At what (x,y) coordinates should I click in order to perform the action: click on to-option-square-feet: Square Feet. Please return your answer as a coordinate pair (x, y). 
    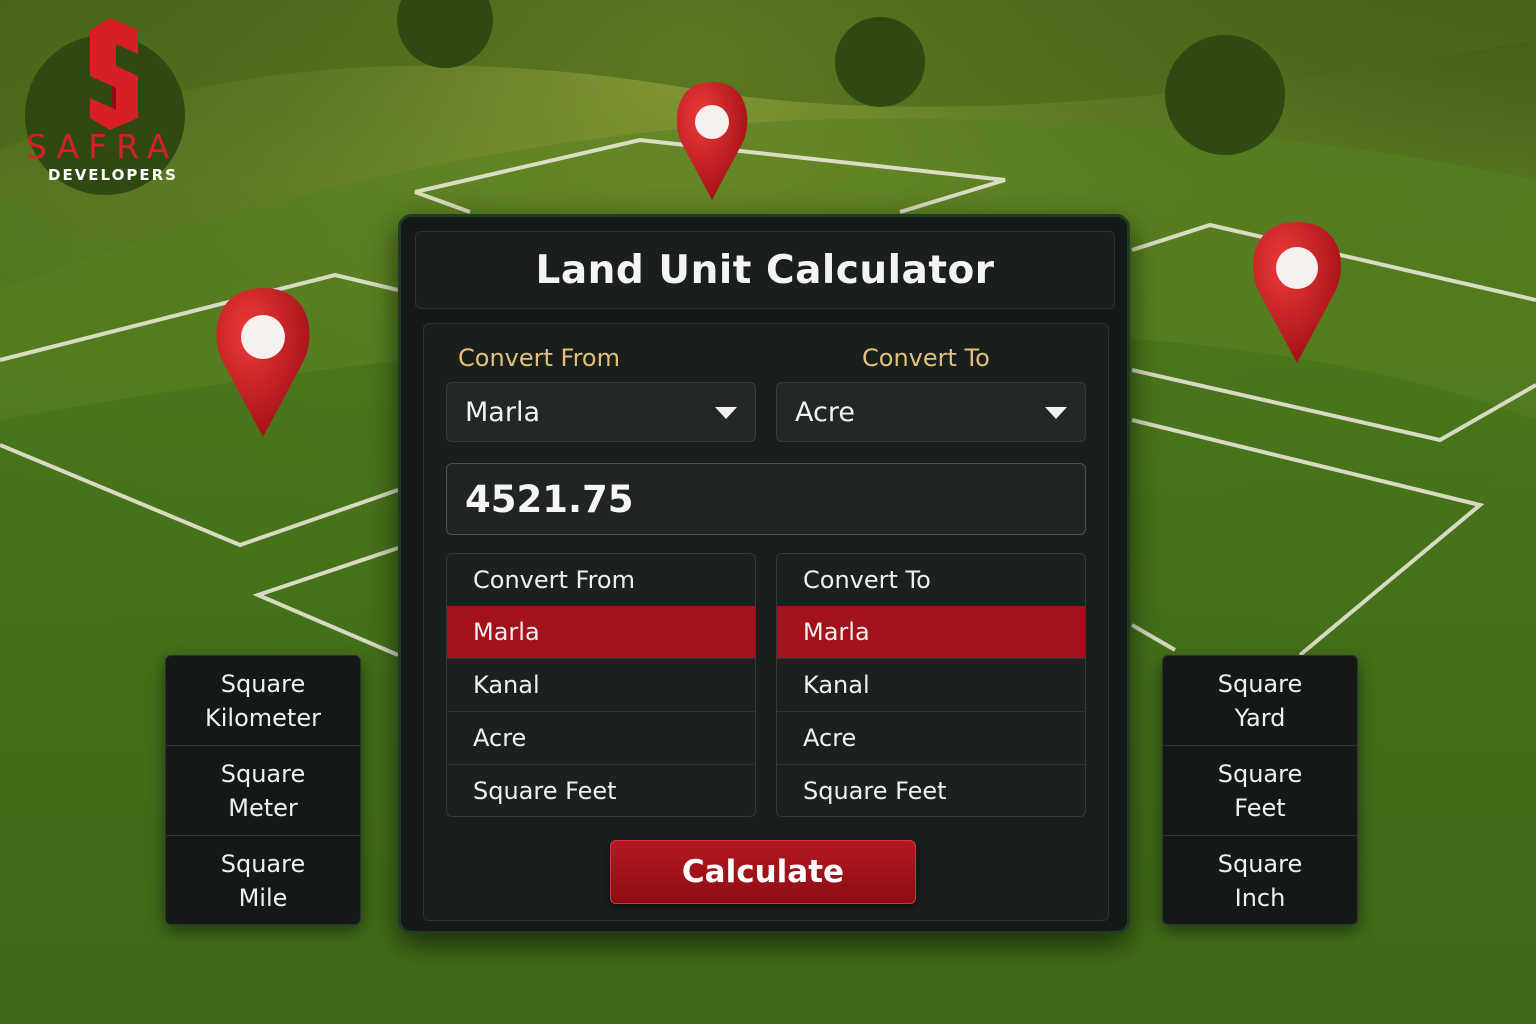
    Looking at the image, I should click on (931, 790).